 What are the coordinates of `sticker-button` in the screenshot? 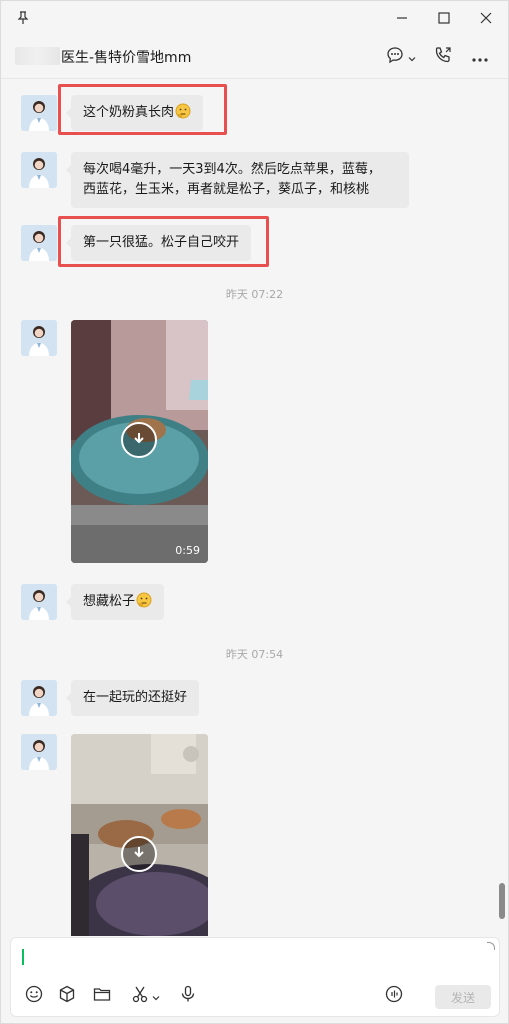 It's located at (67, 996).